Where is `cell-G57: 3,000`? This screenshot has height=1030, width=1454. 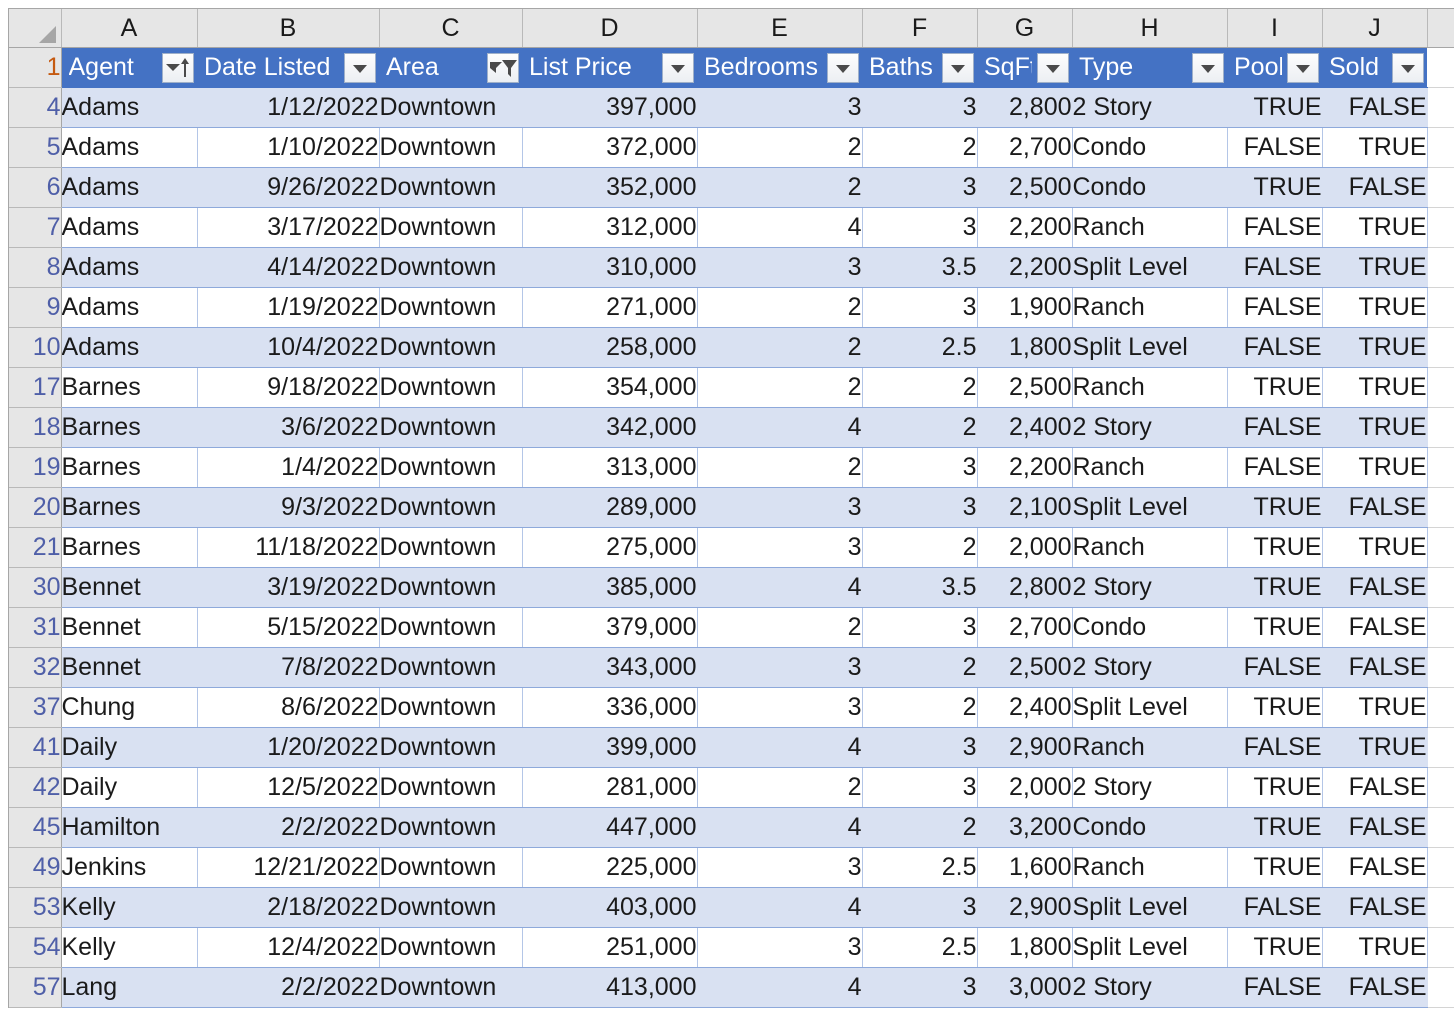 cell-G57: 3,000 is located at coordinates (1025, 987).